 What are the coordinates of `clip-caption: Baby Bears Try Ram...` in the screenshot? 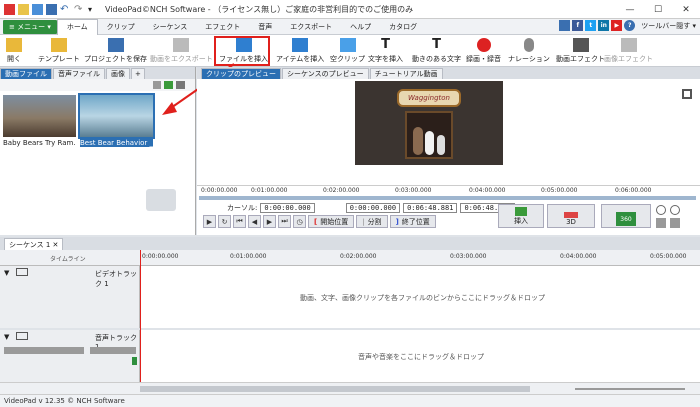 It's located at (39, 143).